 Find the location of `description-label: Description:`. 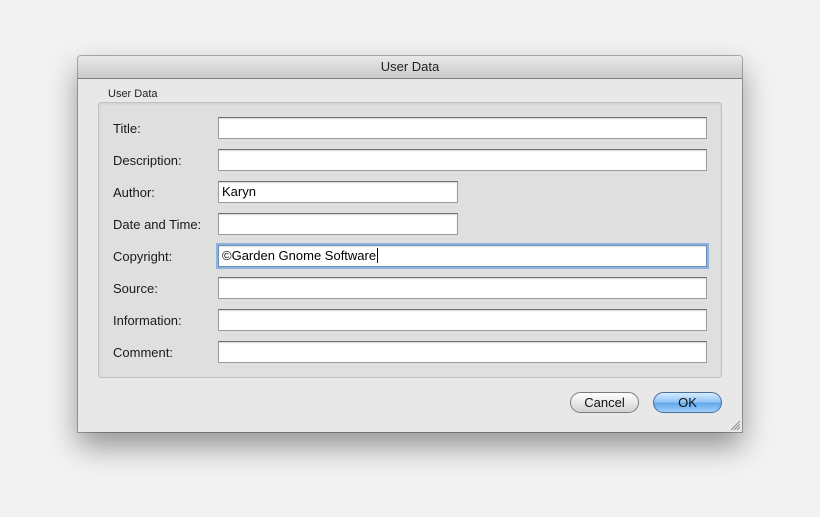

description-label: Description: is located at coordinates (147, 160).